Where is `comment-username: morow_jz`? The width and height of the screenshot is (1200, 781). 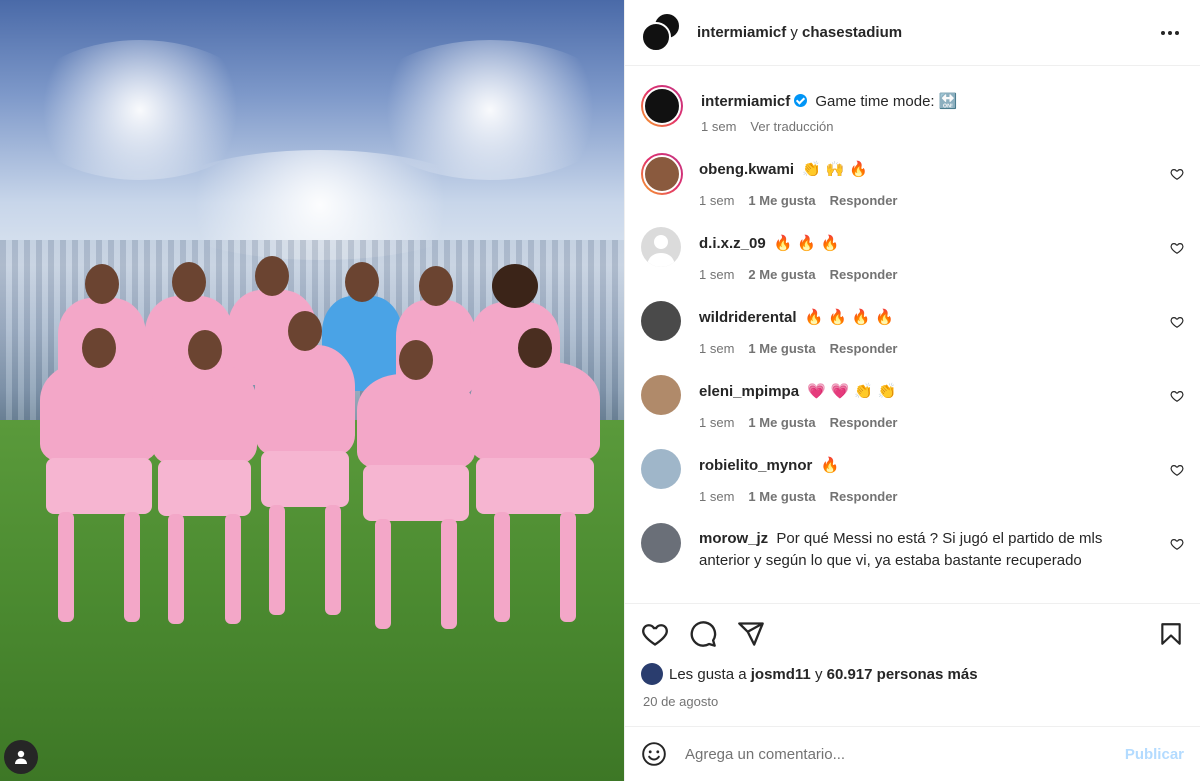
comment-username: morow_jz is located at coordinates (733, 538).